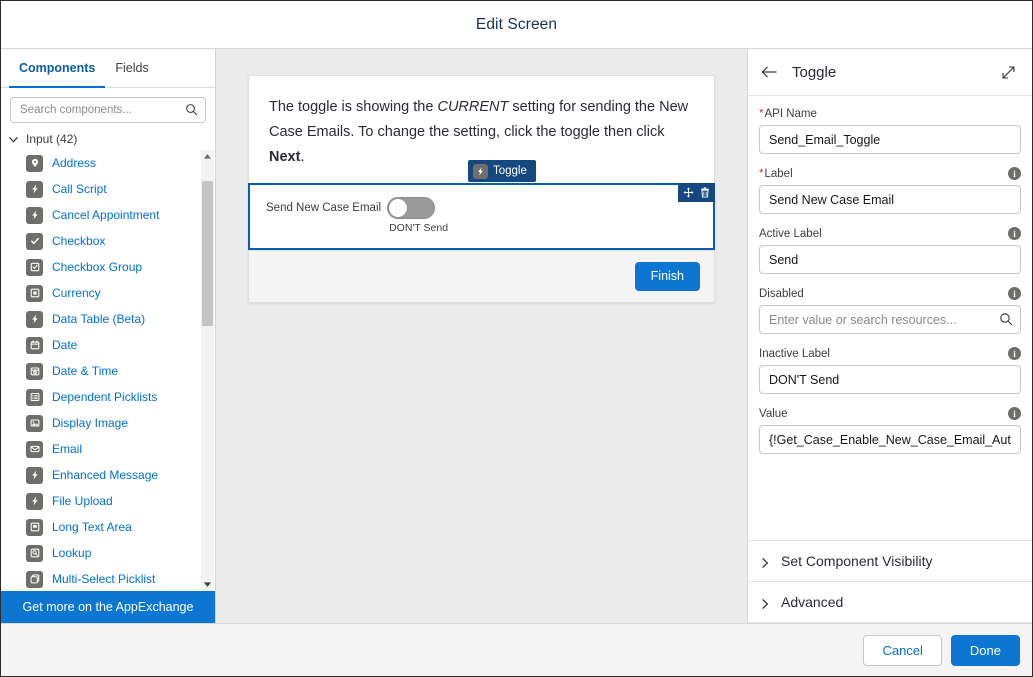  I want to click on checkmark-icon, so click(34, 241).